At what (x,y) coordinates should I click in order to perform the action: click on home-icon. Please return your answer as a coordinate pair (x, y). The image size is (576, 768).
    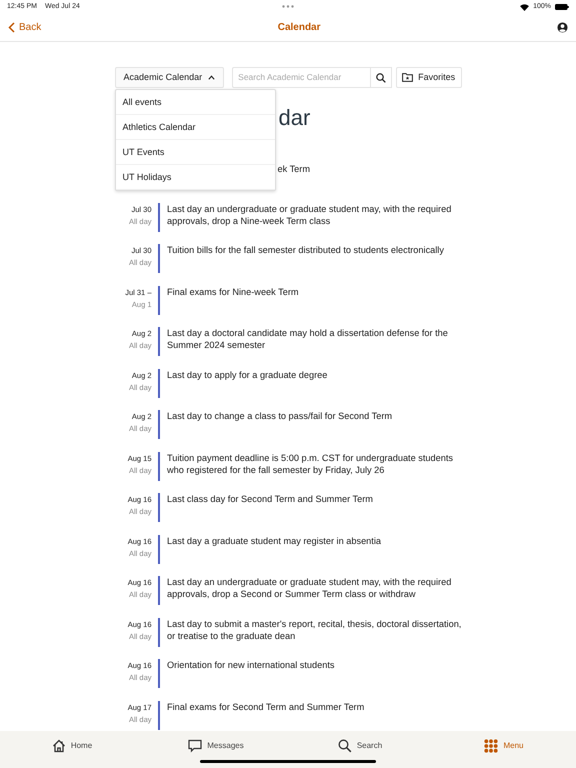
    Looking at the image, I should click on (59, 745).